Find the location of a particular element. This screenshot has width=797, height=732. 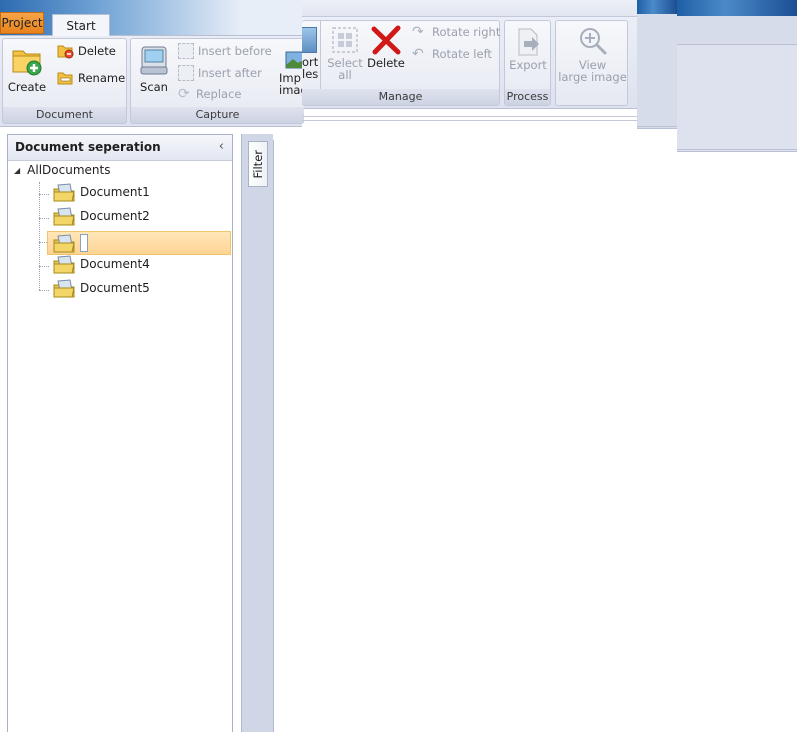

insert-after-label: Insert after is located at coordinates (230, 73).